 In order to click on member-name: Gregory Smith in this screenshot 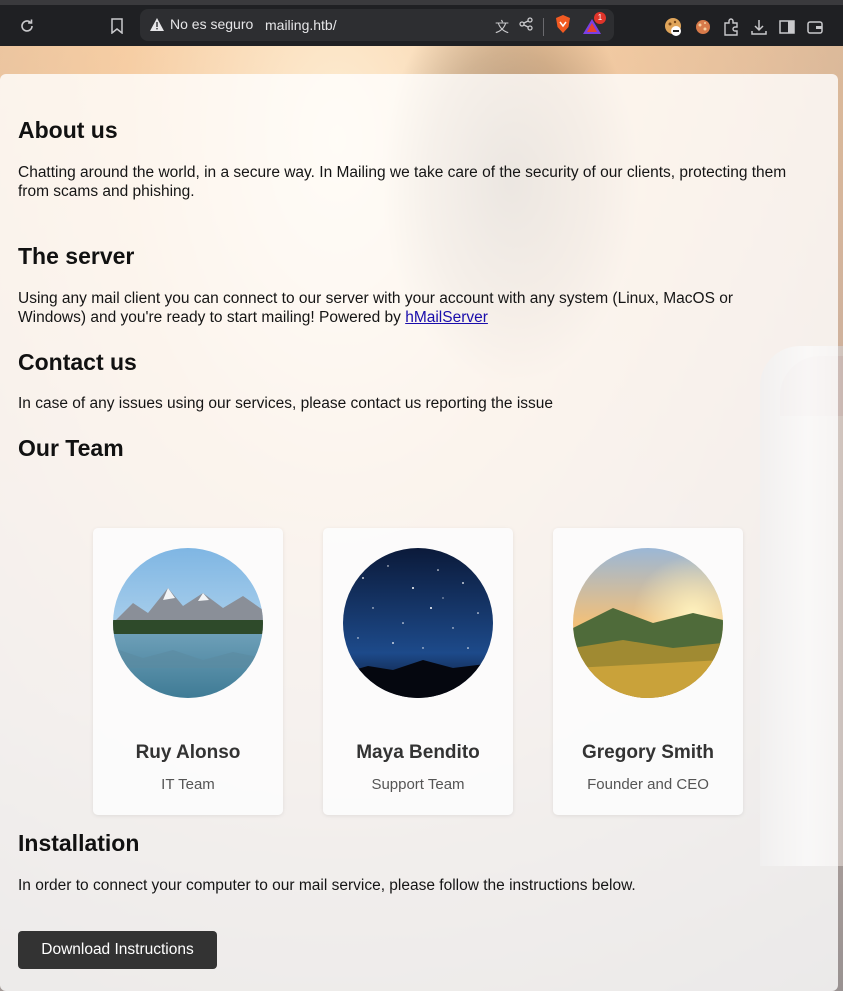, I will do `click(648, 752)`.